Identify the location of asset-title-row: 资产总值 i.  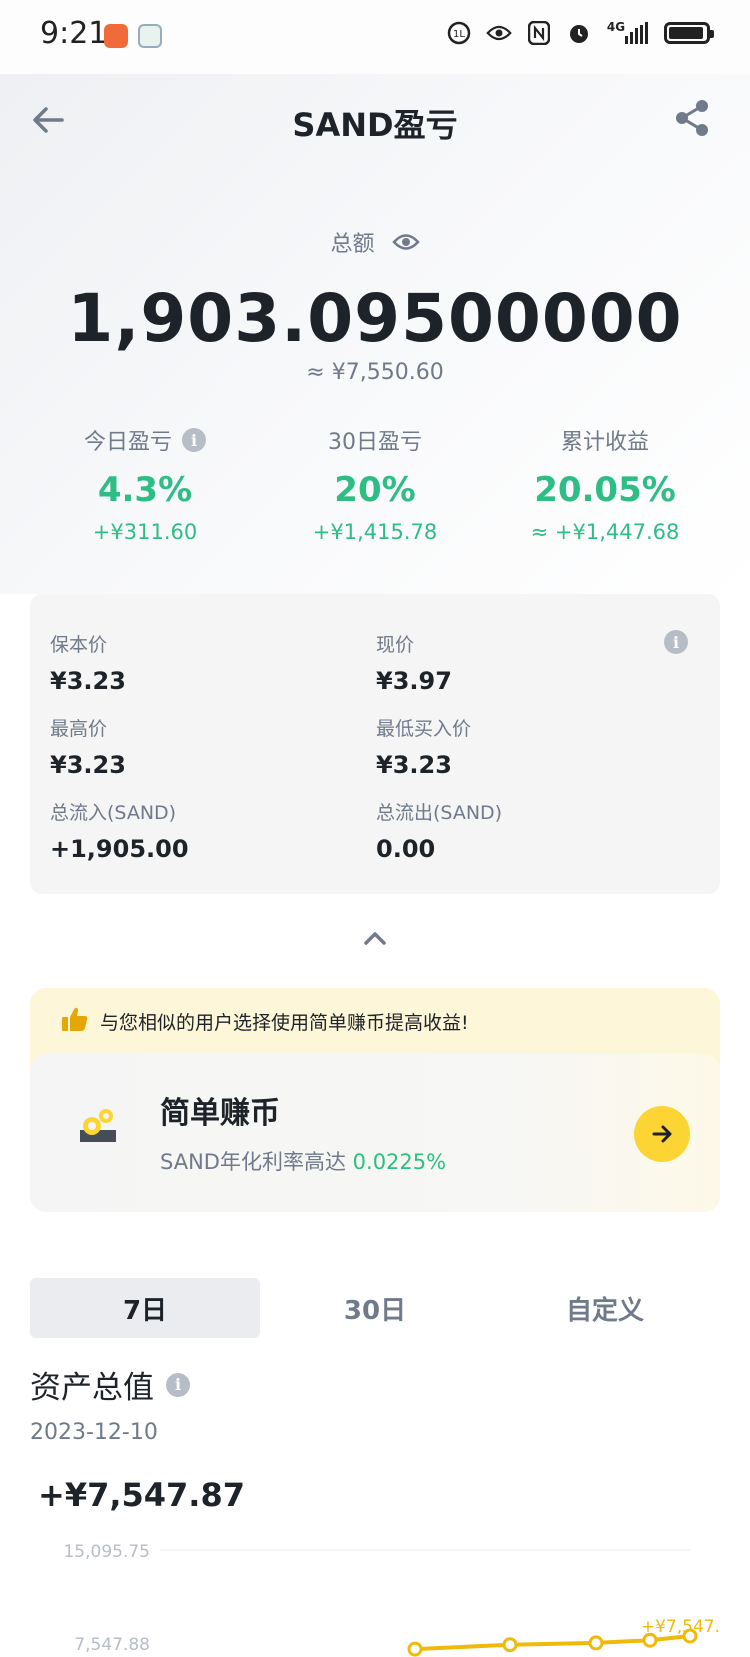
(110, 1384).